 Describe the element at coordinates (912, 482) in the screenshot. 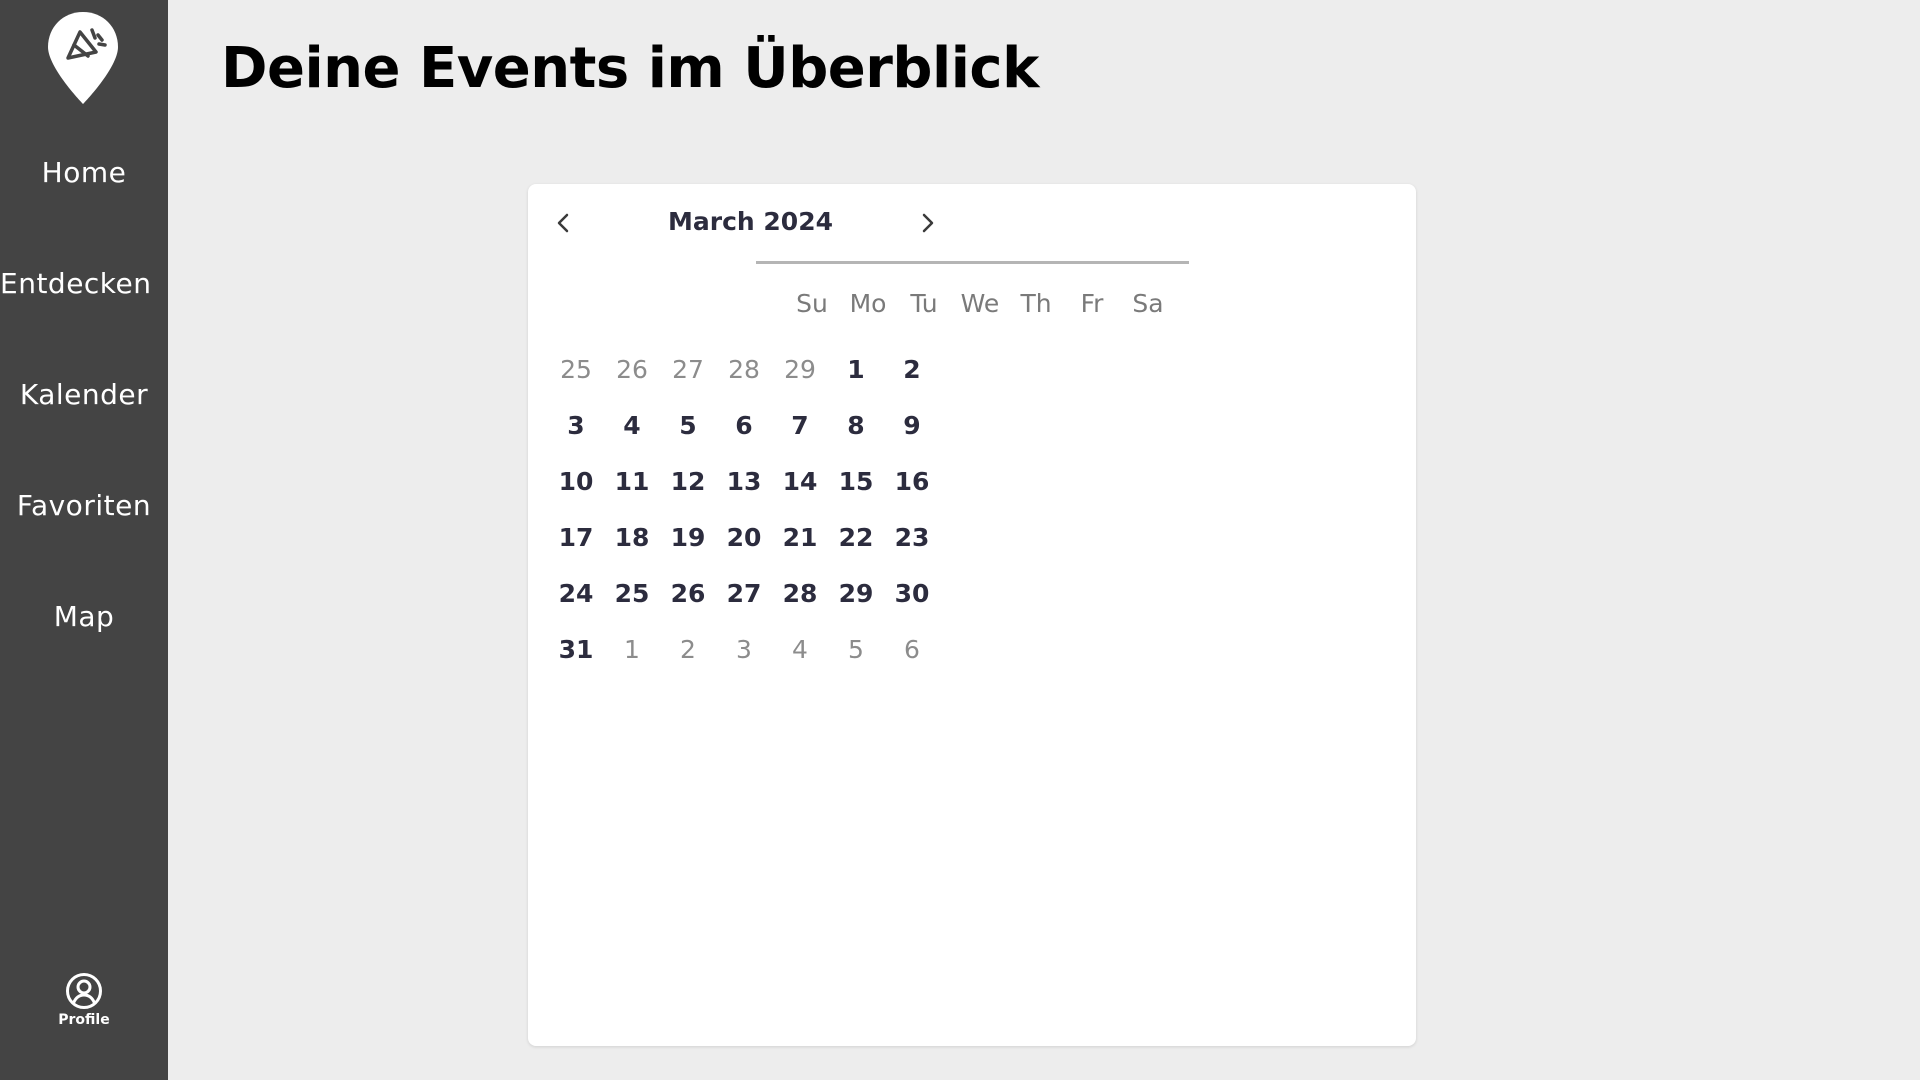

I see `calendar-day: 16` at that location.